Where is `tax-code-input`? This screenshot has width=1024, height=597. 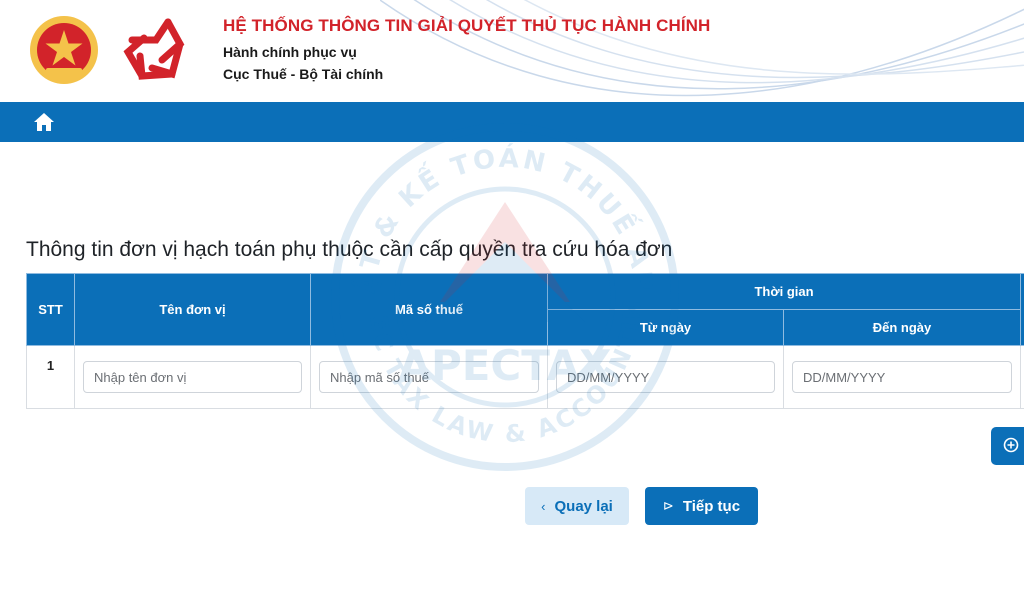
tax-code-input is located at coordinates (429, 377).